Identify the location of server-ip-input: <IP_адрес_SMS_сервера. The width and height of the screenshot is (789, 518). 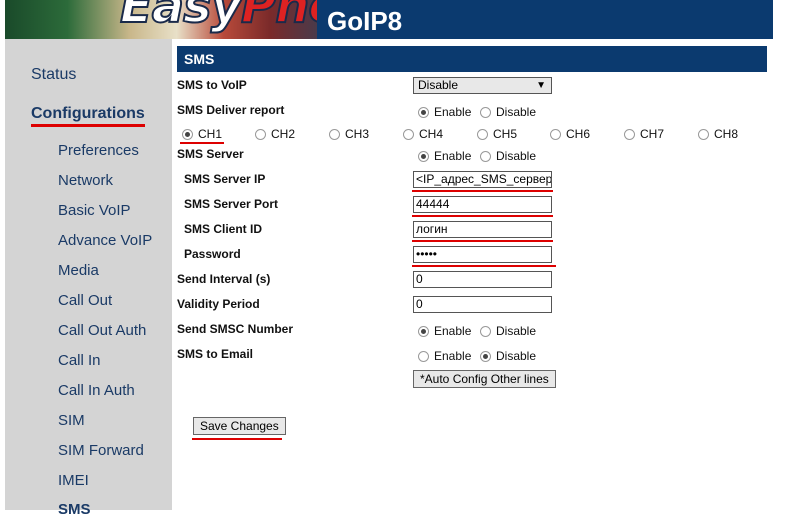
(482, 179).